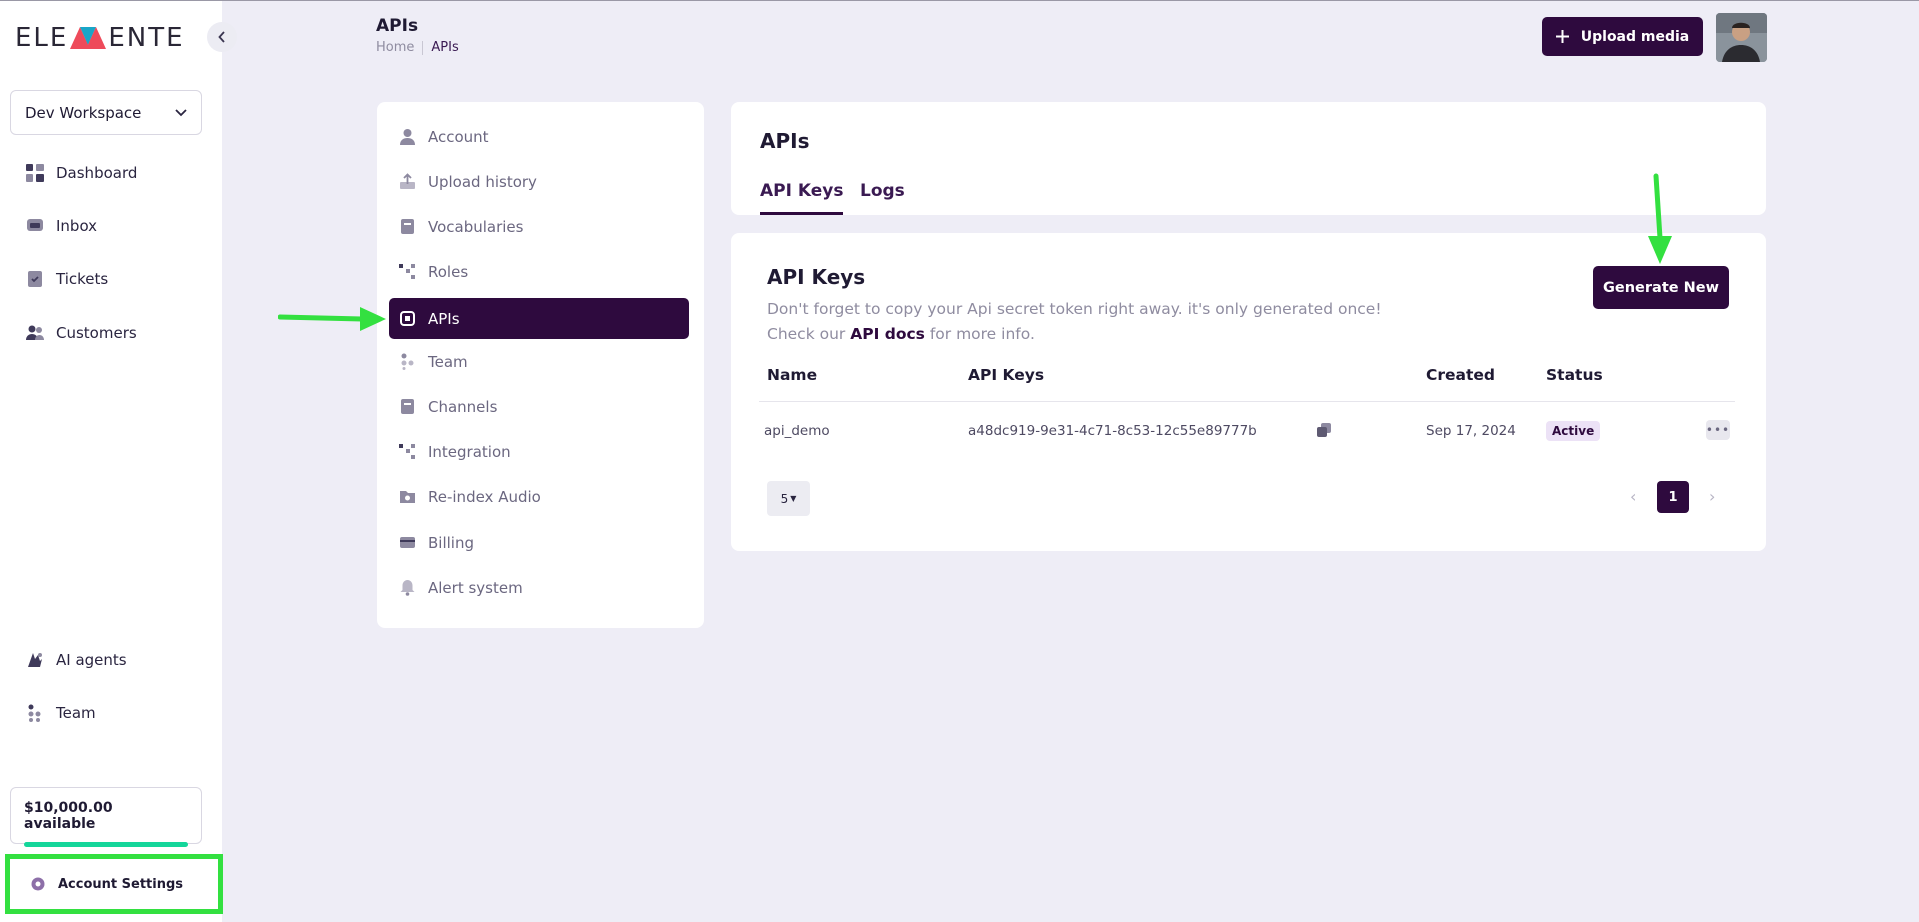 This screenshot has height=922, width=1919. I want to click on api-docs-link: API docs, so click(887, 334).